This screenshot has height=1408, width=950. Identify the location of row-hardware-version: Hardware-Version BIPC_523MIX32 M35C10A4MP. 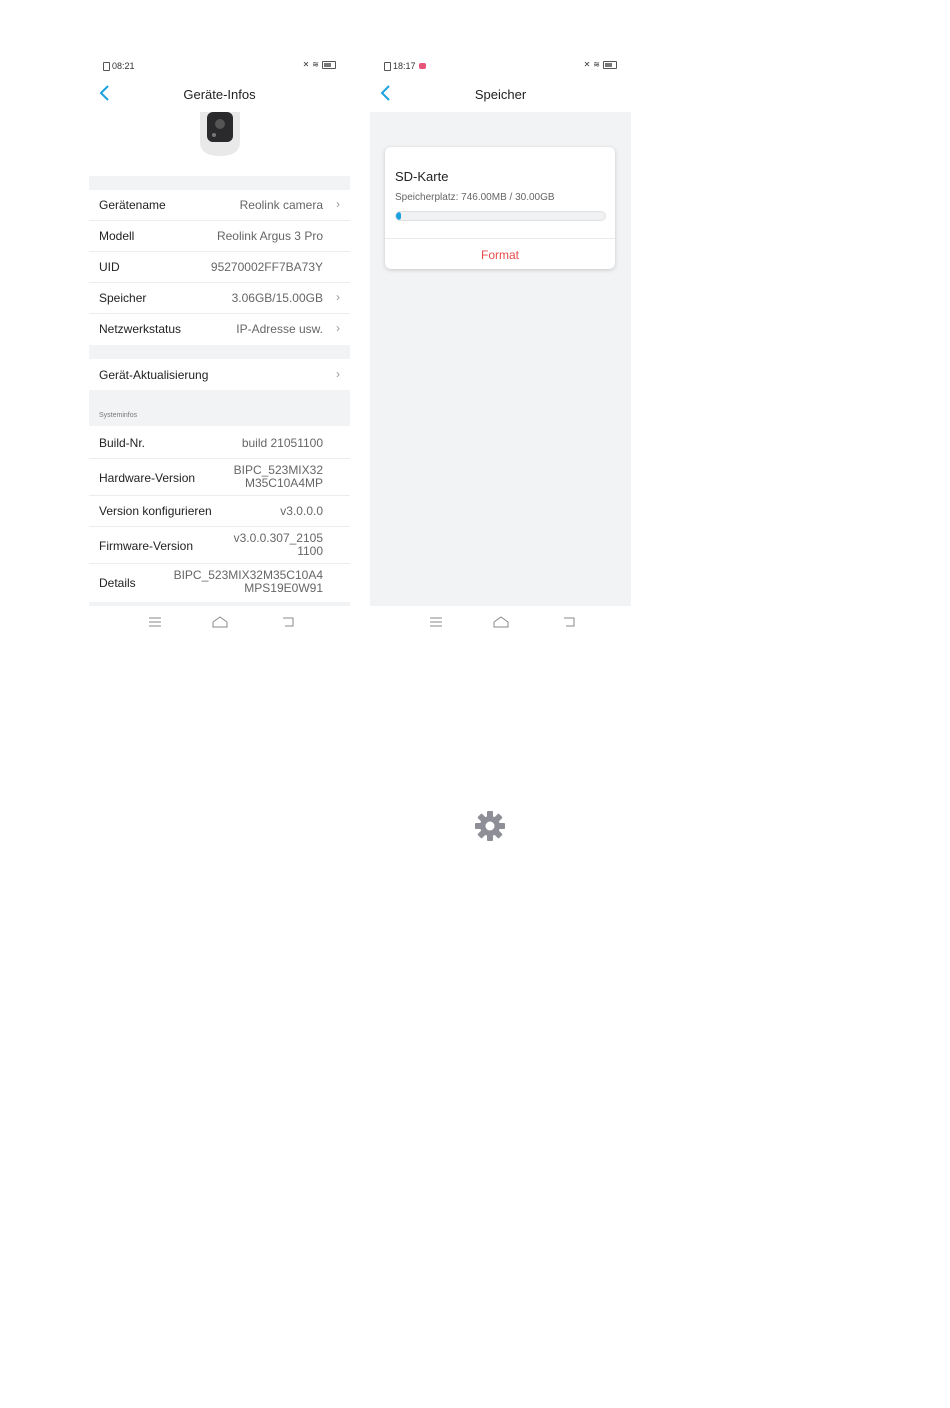
(219, 477).